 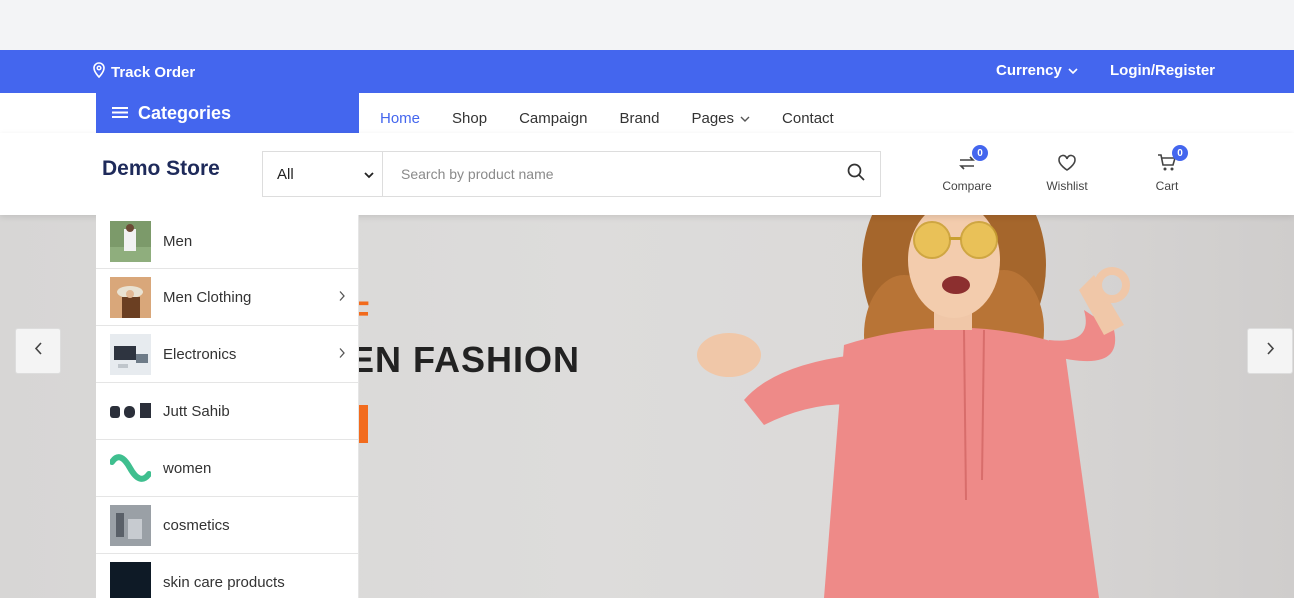 What do you see at coordinates (1067, 186) in the screenshot?
I see `wishlist-label: Wishlist` at bounding box center [1067, 186].